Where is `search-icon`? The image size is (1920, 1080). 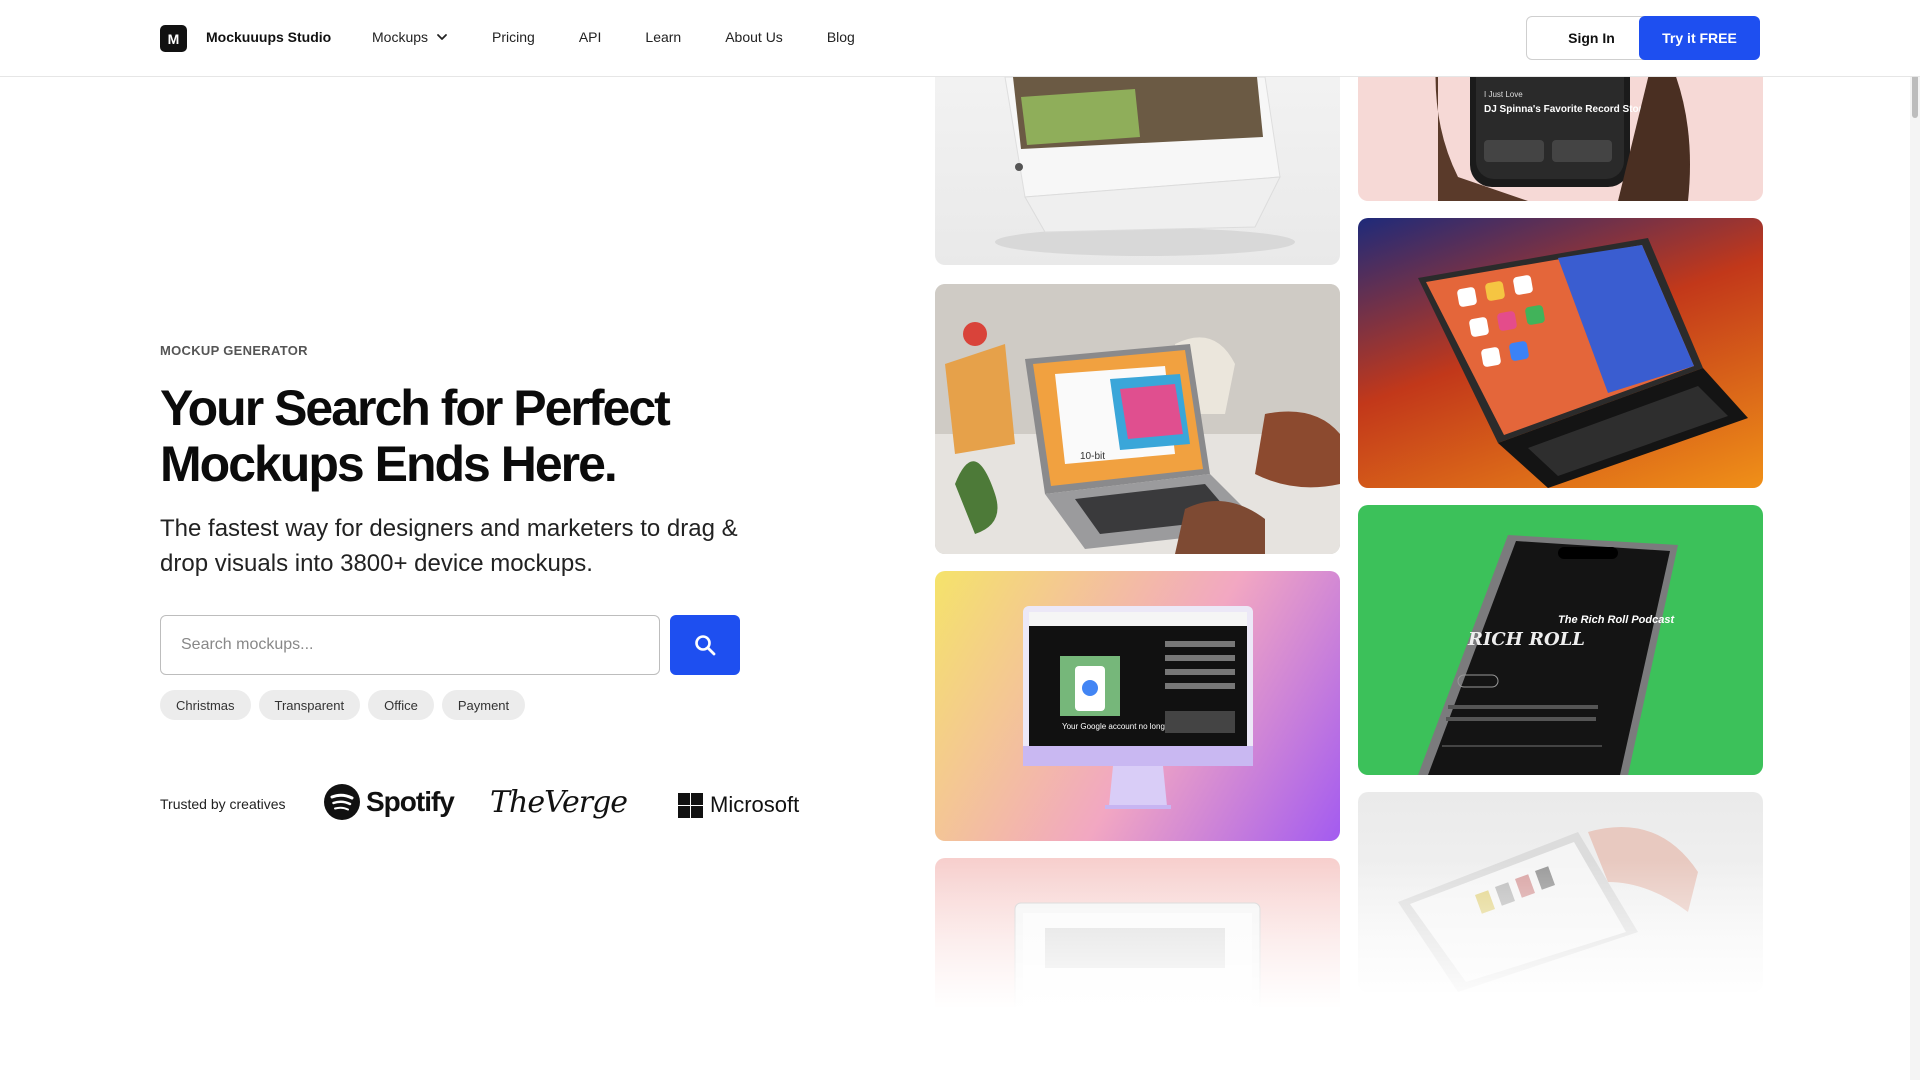 search-icon is located at coordinates (705, 645).